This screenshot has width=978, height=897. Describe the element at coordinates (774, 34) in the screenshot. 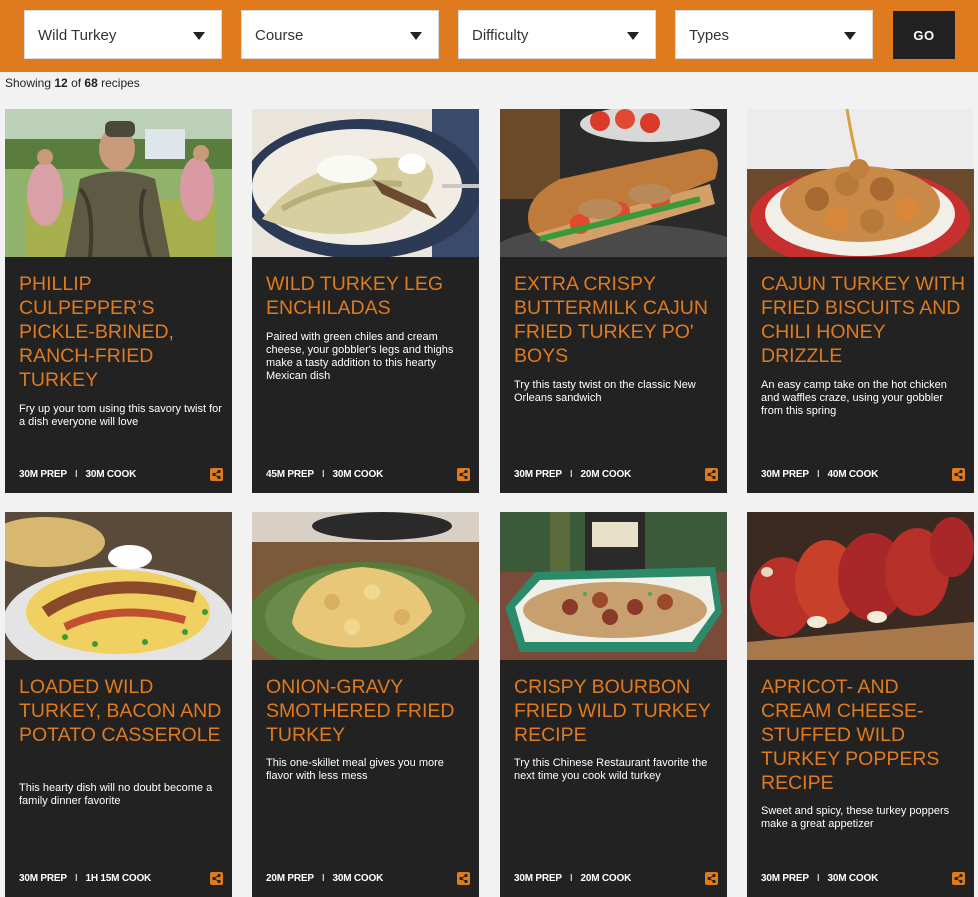

I see `types-select: Types` at that location.